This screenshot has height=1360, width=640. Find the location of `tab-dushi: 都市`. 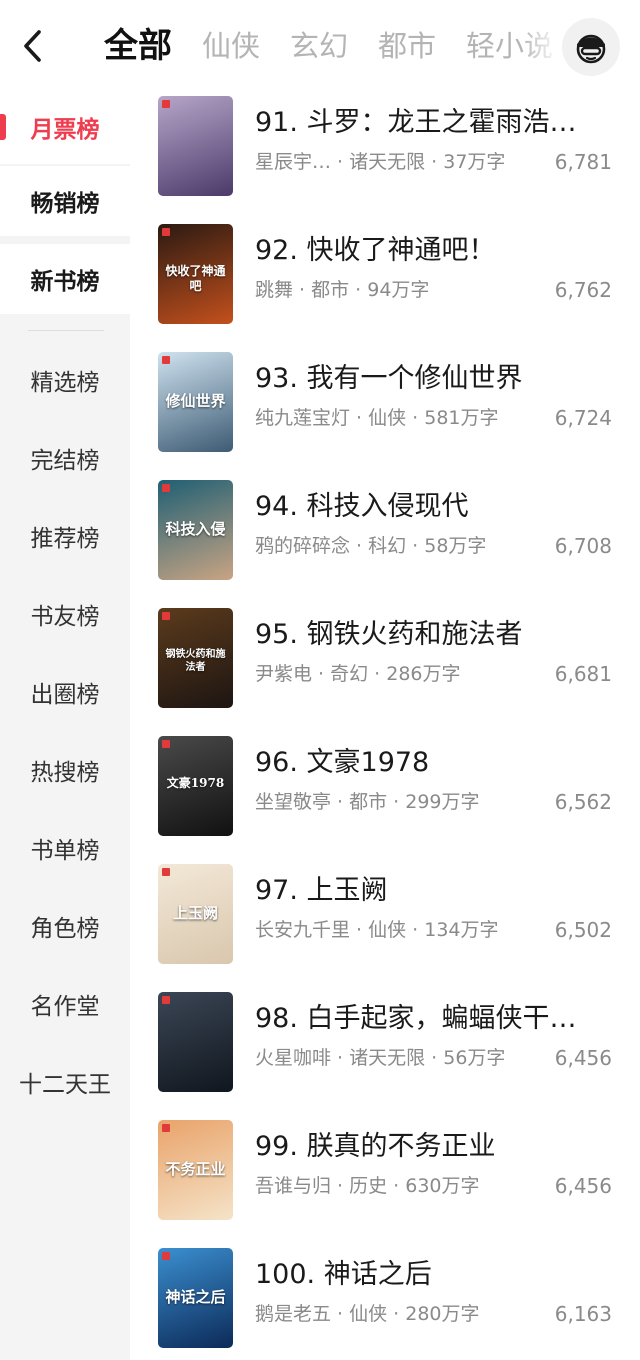

tab-dushi: 都市 is located at coordinates (407, 46).